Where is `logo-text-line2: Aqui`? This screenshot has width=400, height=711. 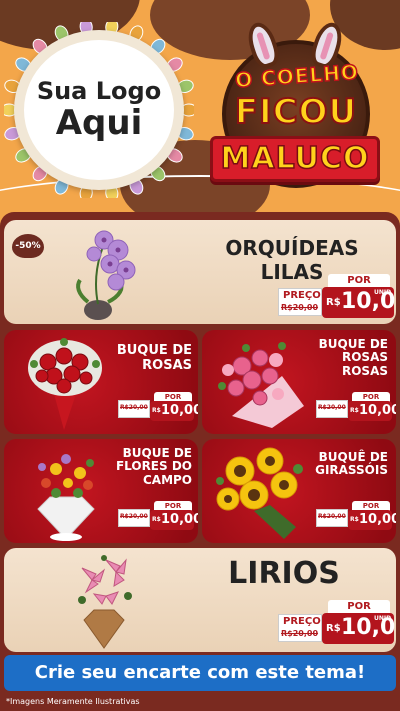 logo-text-line2: Aqui is located at coordinates (99, 122).